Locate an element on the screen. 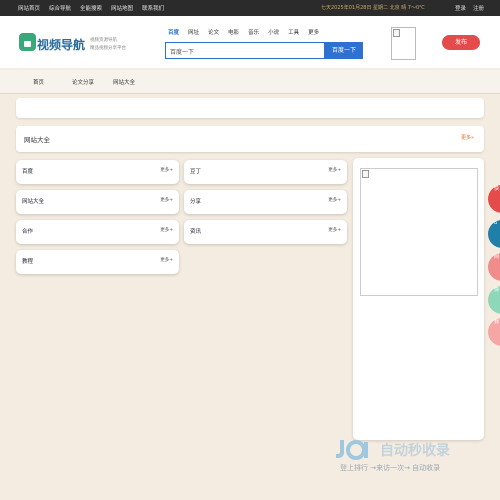 The image size is (500, 500). category-card: 教程 更多+ is located at coordinates (97, 262).